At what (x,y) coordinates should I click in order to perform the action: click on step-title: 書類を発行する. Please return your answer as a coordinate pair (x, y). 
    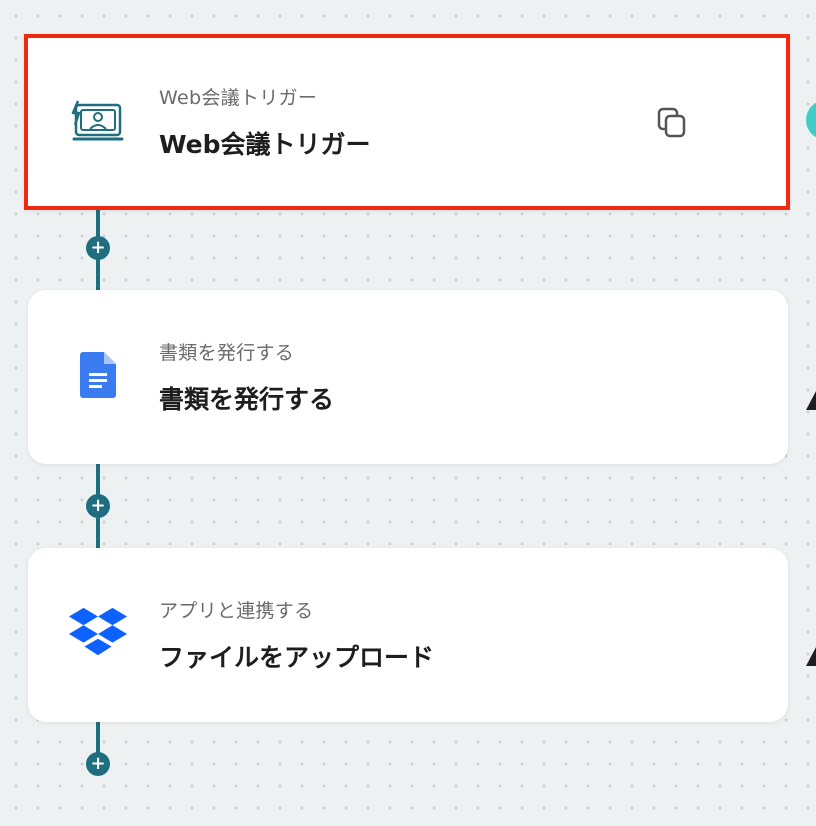
    Looking at the image, I should click on (247, 399).